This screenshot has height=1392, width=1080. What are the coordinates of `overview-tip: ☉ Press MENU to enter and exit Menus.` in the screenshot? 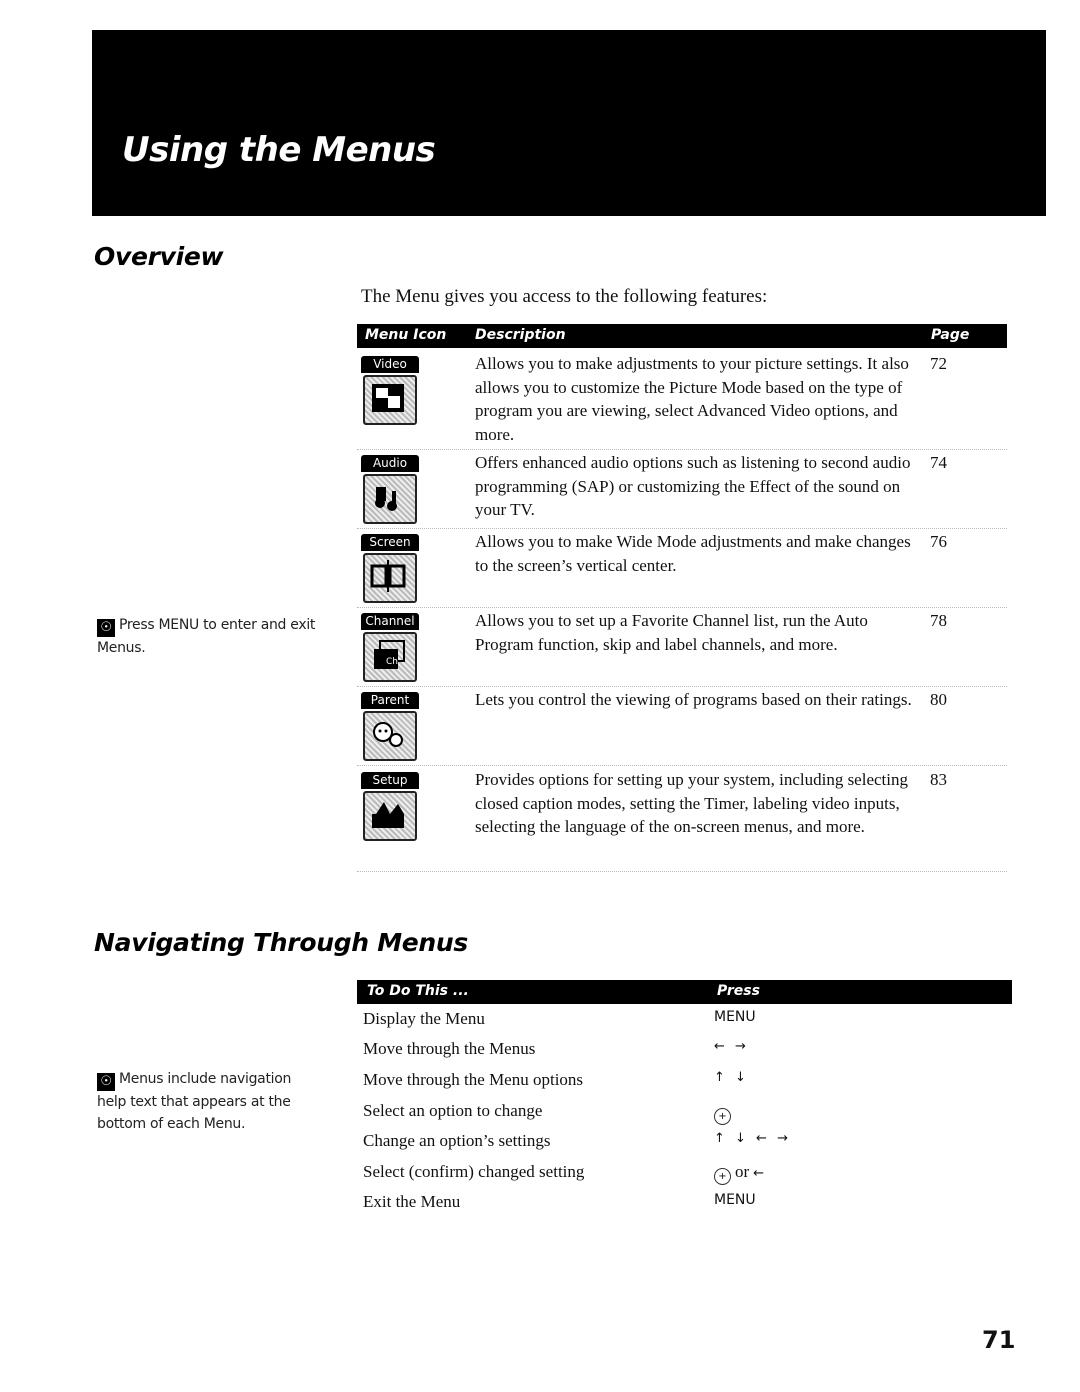 It's located at (206, 636).